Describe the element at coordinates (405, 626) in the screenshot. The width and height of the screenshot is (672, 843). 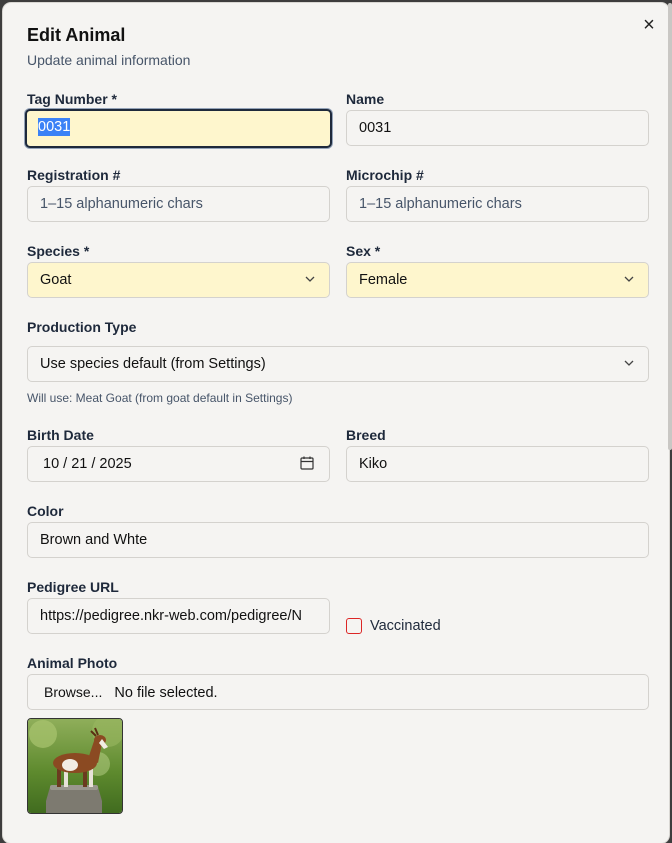
I see `vaccinated-label: Vaccinated` at that location.